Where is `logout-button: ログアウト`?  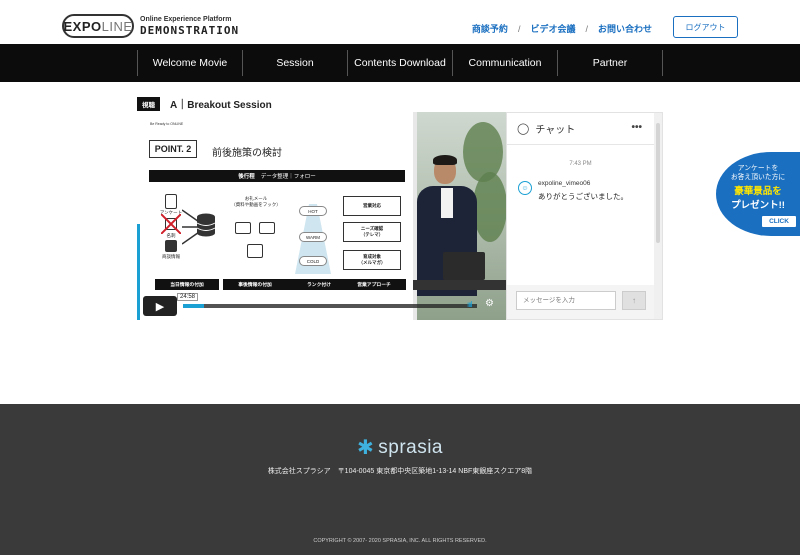 logout-button: ログアウト is located at coordinates (705, 27).